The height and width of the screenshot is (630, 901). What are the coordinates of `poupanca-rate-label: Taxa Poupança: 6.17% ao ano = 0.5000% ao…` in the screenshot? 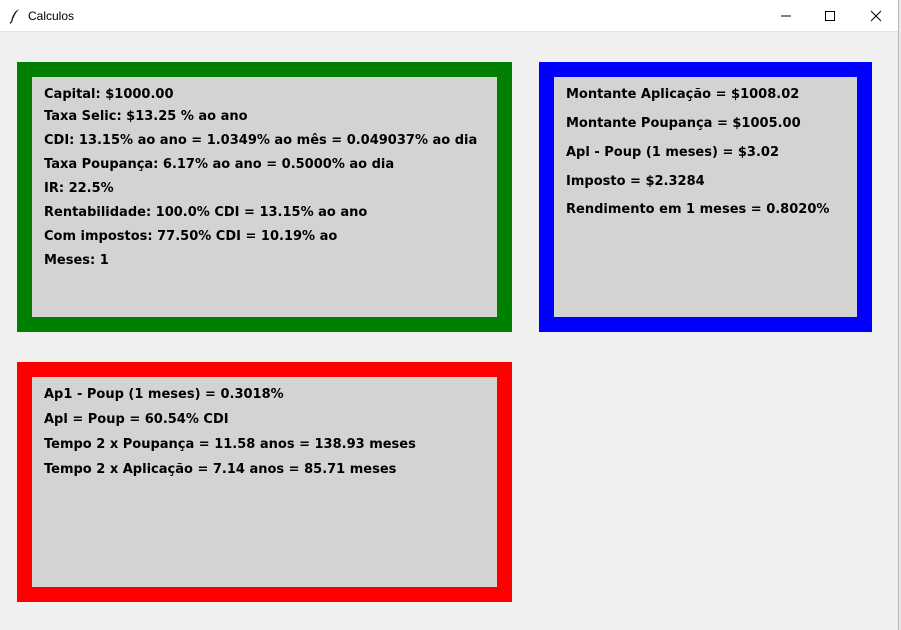 It's located at (219, 164).